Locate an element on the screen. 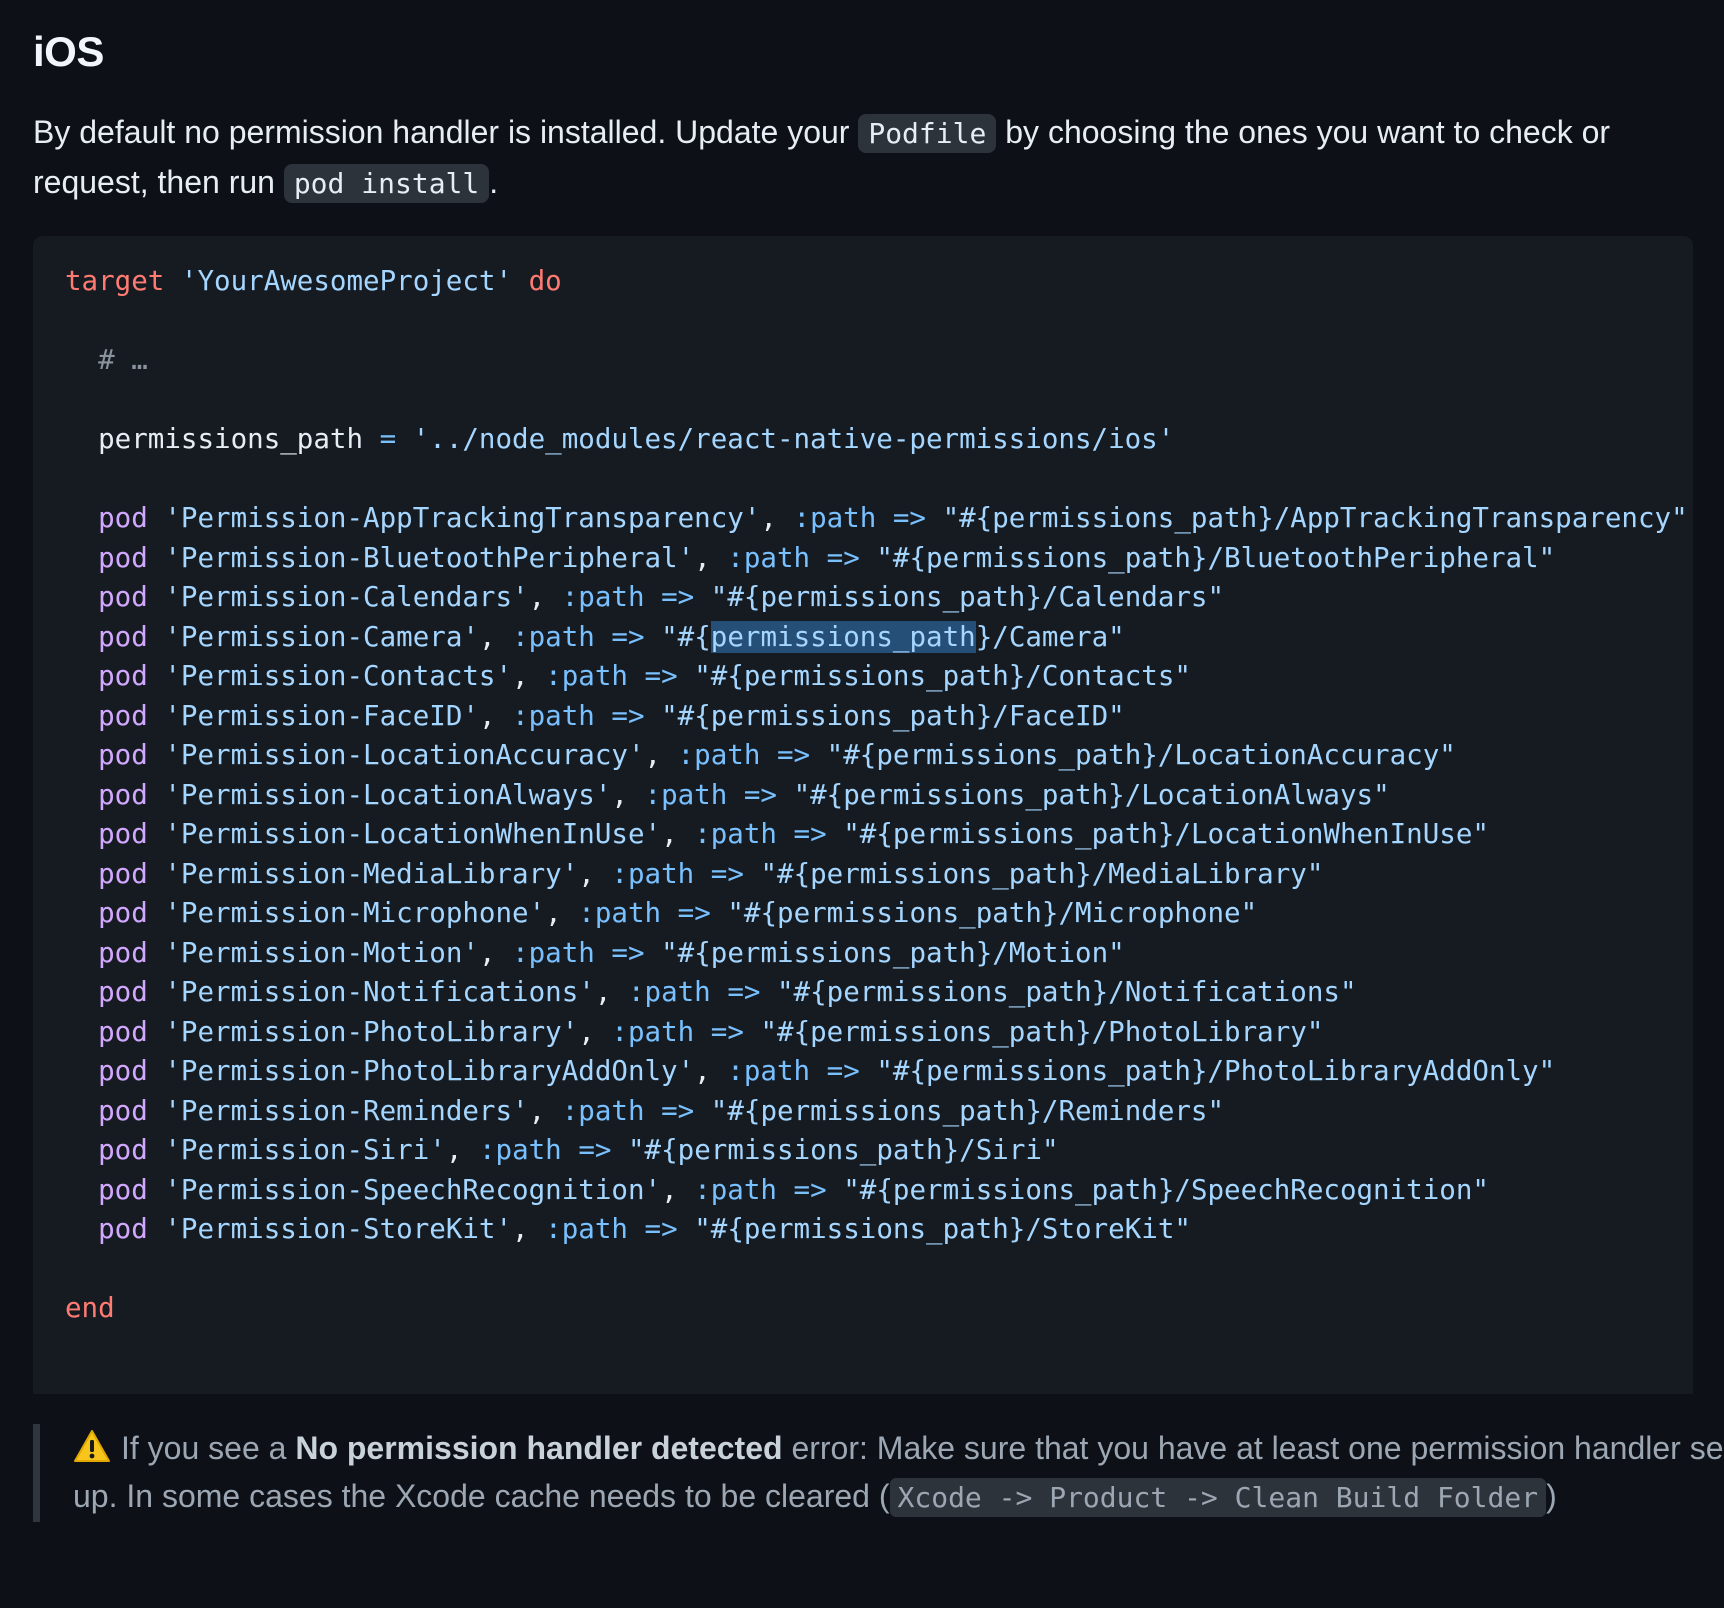 The image size is (1724, 1608). pod-dir: BluetoothPeripheral is located at coordinates (1381, 557).